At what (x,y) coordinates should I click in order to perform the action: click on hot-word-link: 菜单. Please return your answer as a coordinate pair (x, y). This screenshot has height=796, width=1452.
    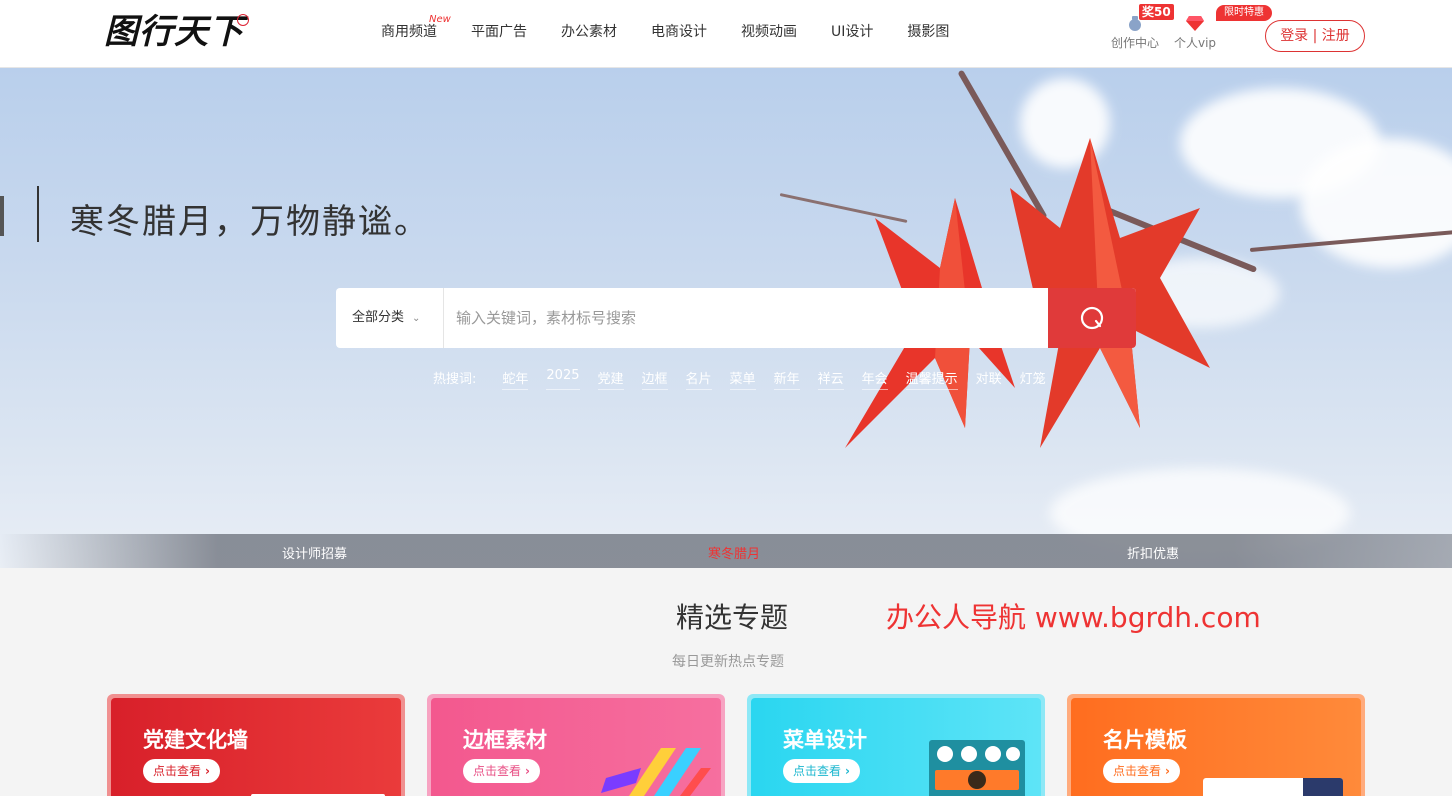
    Looking at the image, I should click on (742, 379).